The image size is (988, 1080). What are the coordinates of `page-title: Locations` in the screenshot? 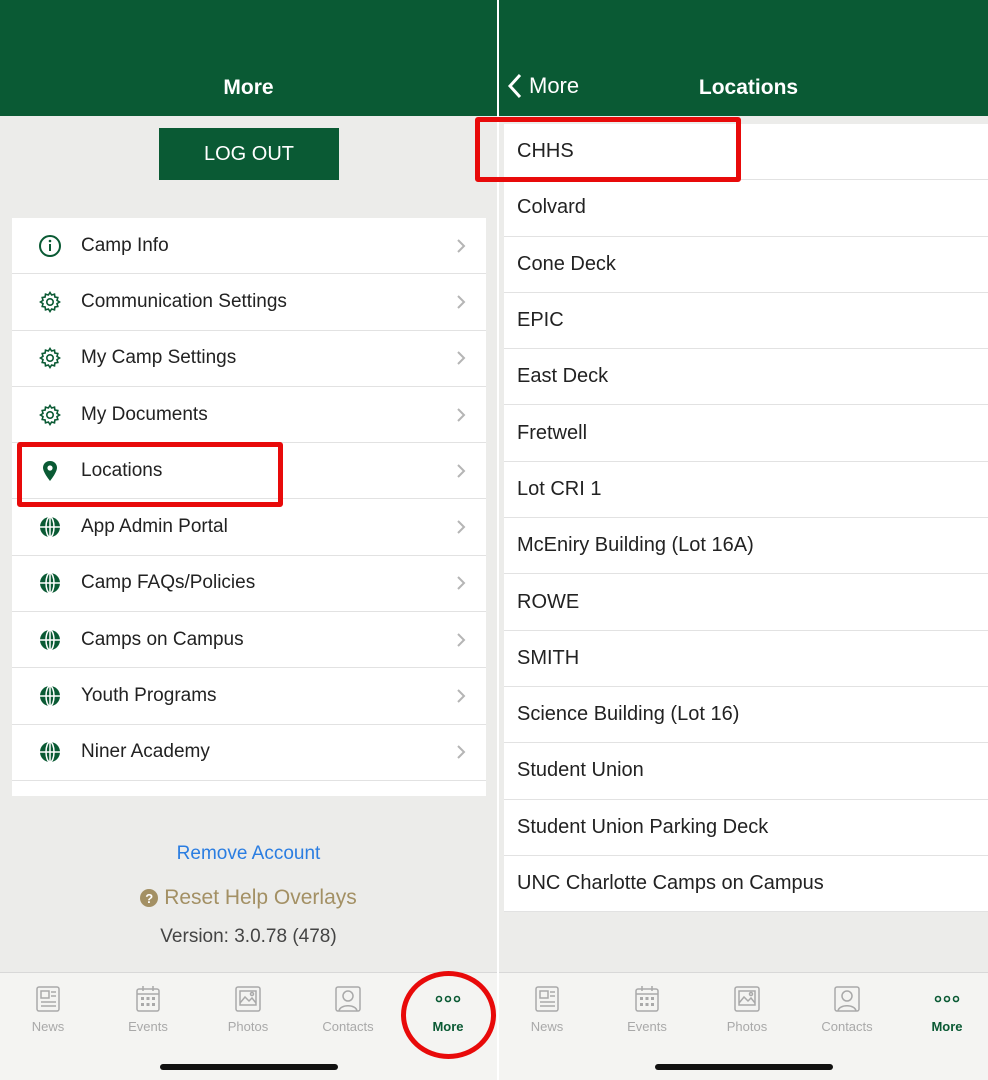 It's located at (748, 87).